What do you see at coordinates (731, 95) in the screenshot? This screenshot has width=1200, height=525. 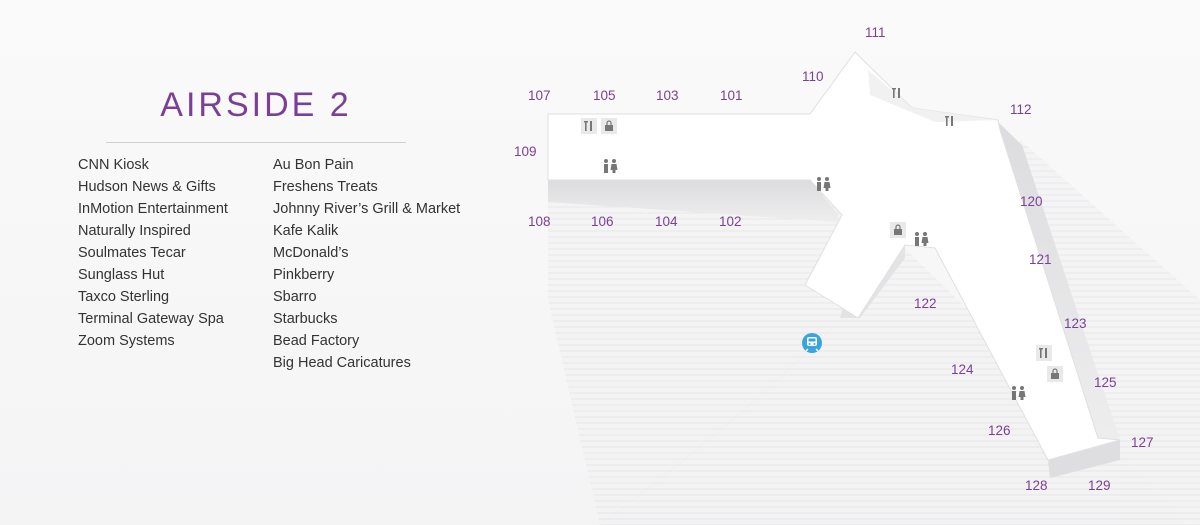 I see `gate-101: 101` at bounding box center [731, 95].